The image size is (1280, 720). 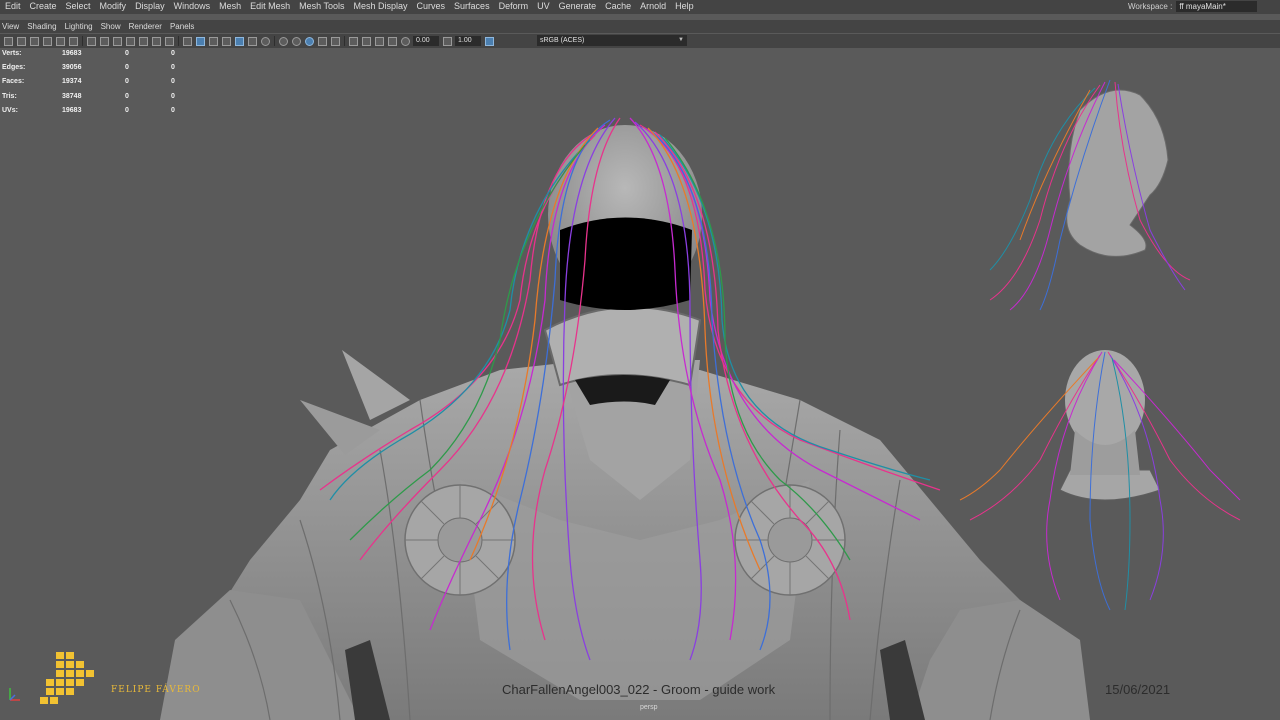 I want to click on wireframe-on-shaded-icon, so click(x=226, y=41).